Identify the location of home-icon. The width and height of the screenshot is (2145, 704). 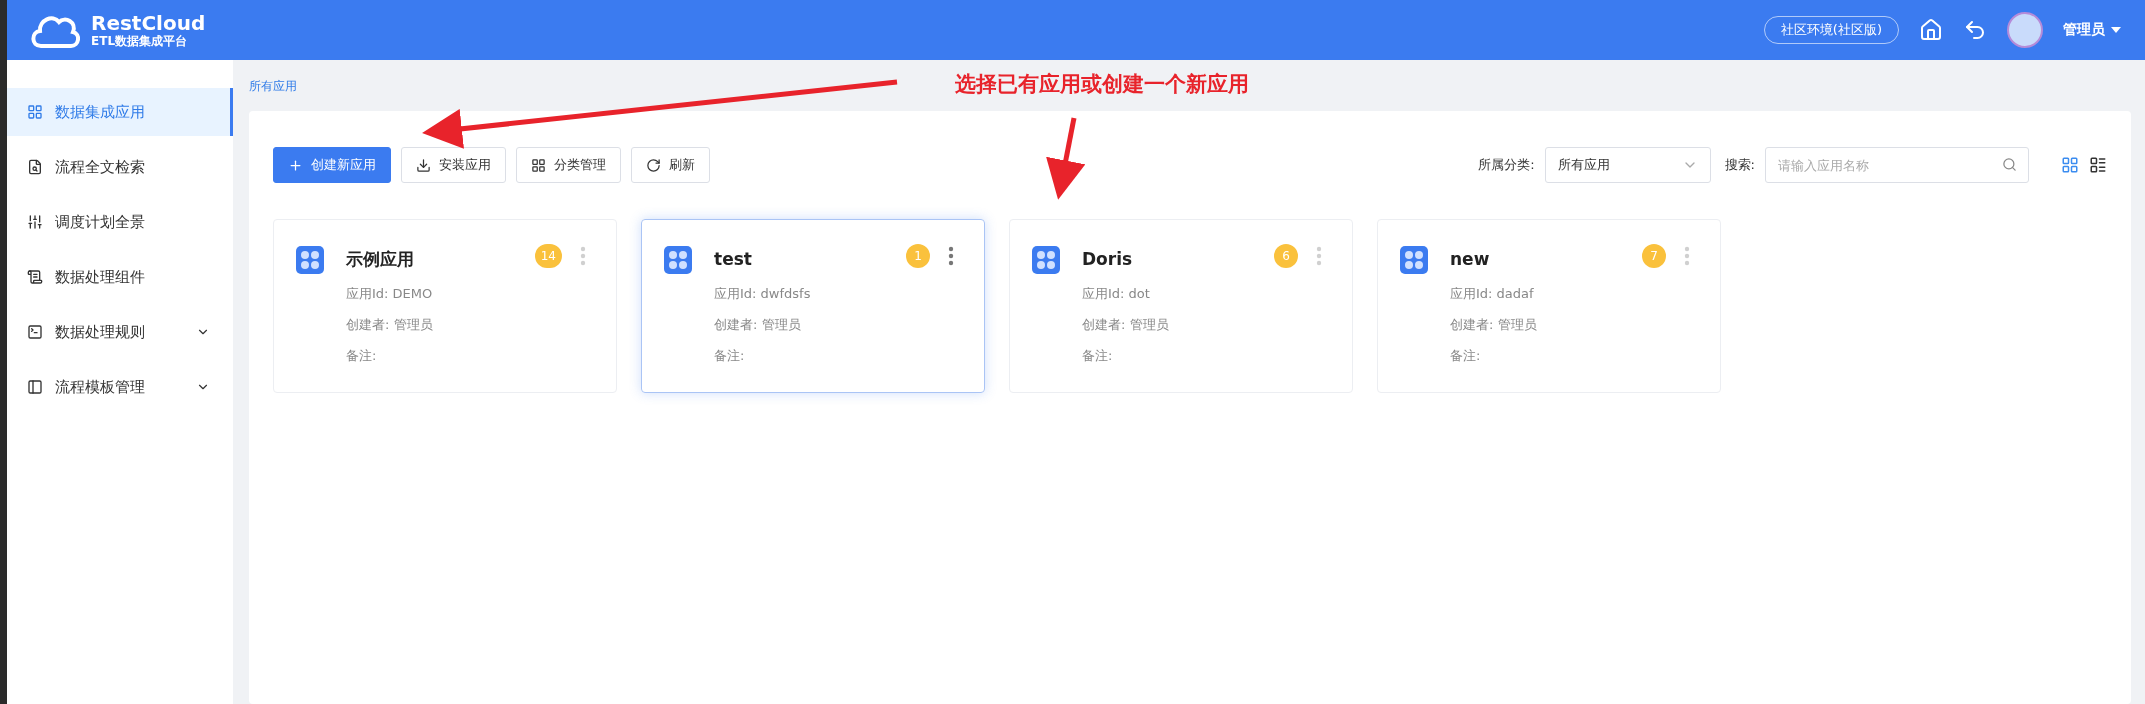
(1931, 30).